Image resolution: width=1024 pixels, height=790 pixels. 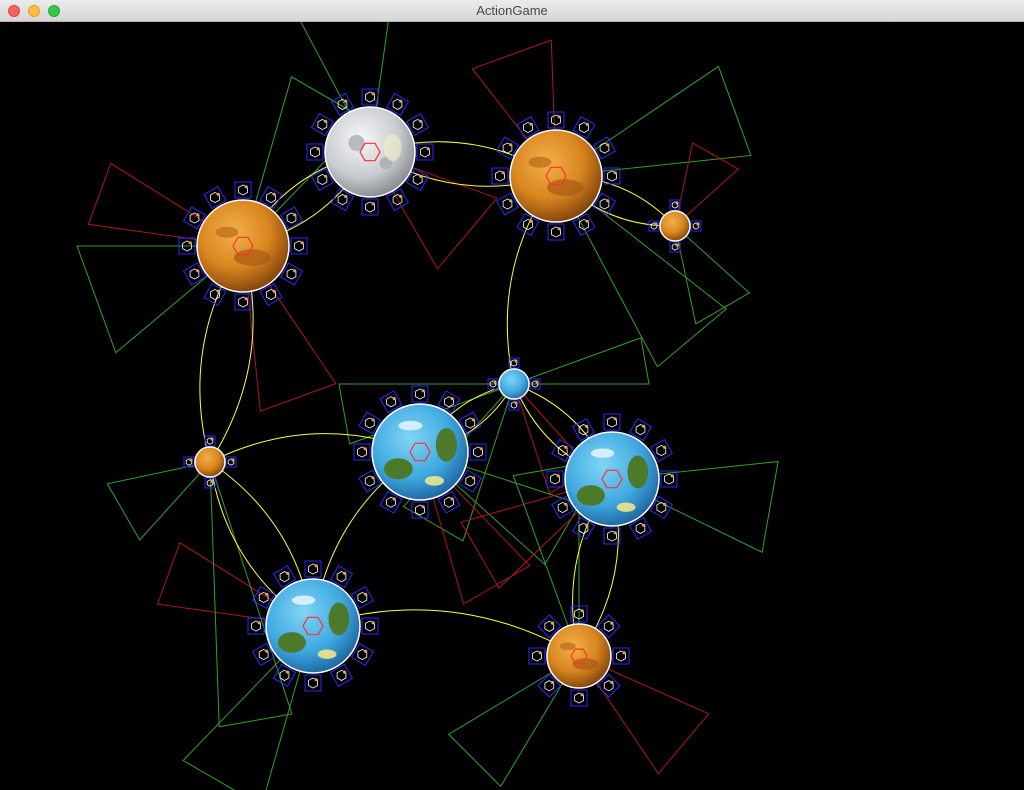 What do you see at coordinates (370, 152) in the screenshot?
I see `planet-moon-top` at bounding box center [370, 152].